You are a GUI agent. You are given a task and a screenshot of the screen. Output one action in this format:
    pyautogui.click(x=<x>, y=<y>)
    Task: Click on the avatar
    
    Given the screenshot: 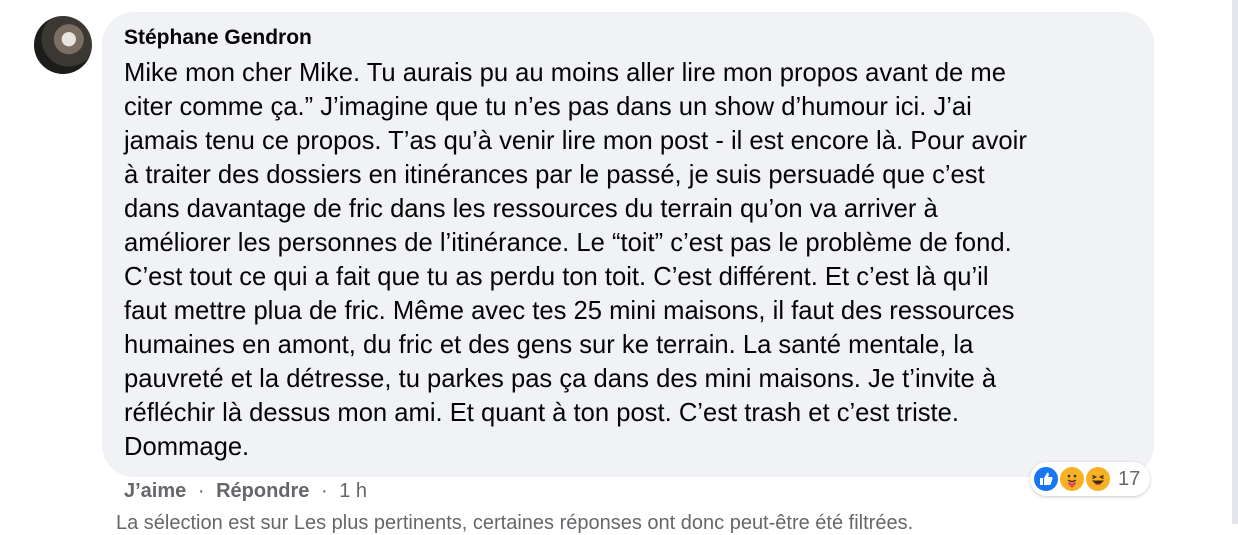 What is the action you would take?
    pyautogui.click(x=63, y=45)
    